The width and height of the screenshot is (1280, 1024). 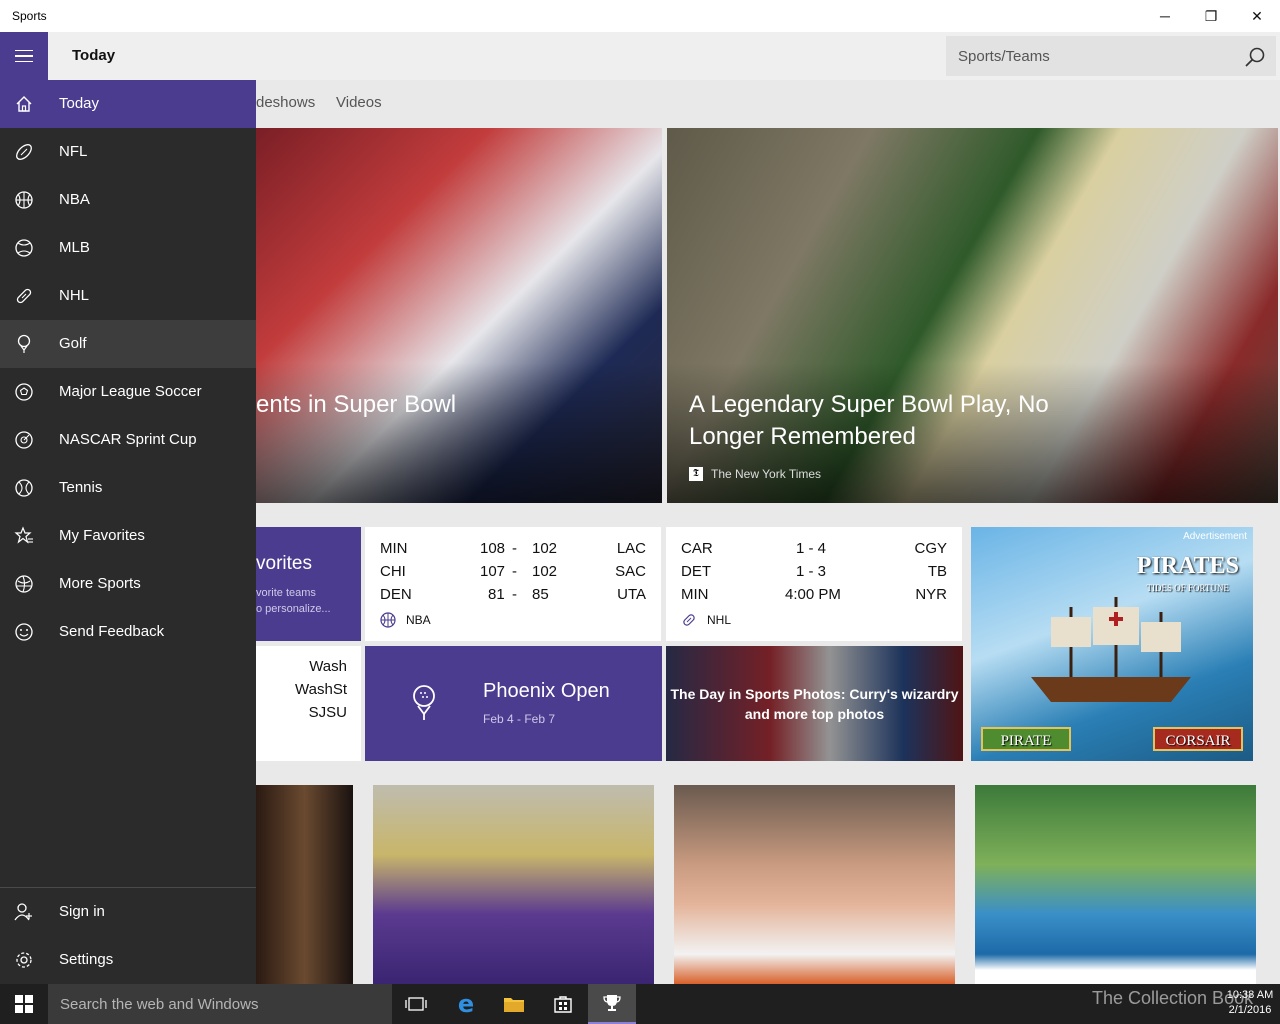 What do you see at coordinates (1211, 16) in the screenshot?
I see `restore-button: ❐` at bounding box center [1211, 16].